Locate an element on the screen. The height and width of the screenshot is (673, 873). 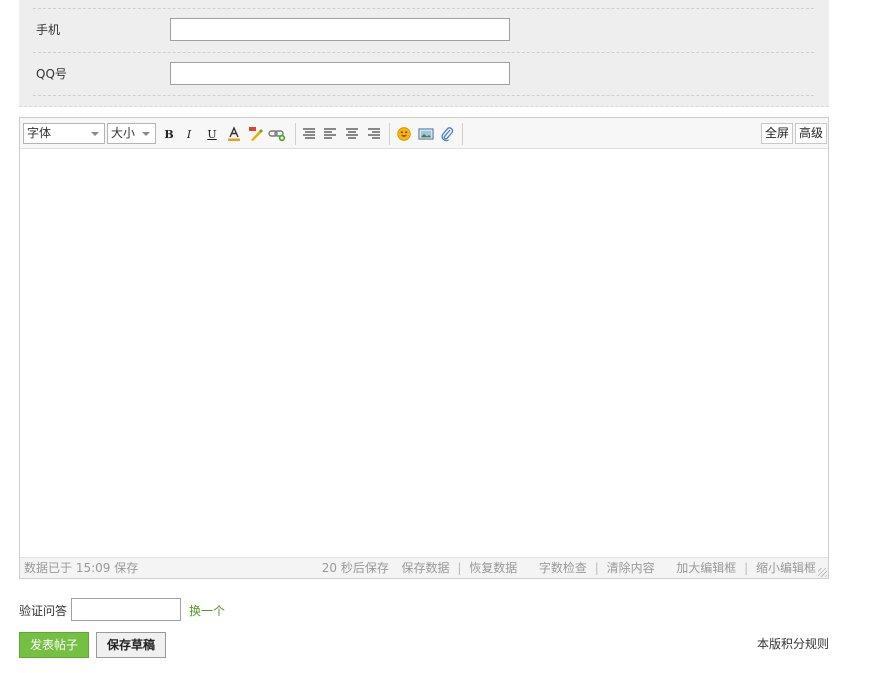
autosave-countdown-text: 20 秒后保存 is located at coordinates (355, 568).